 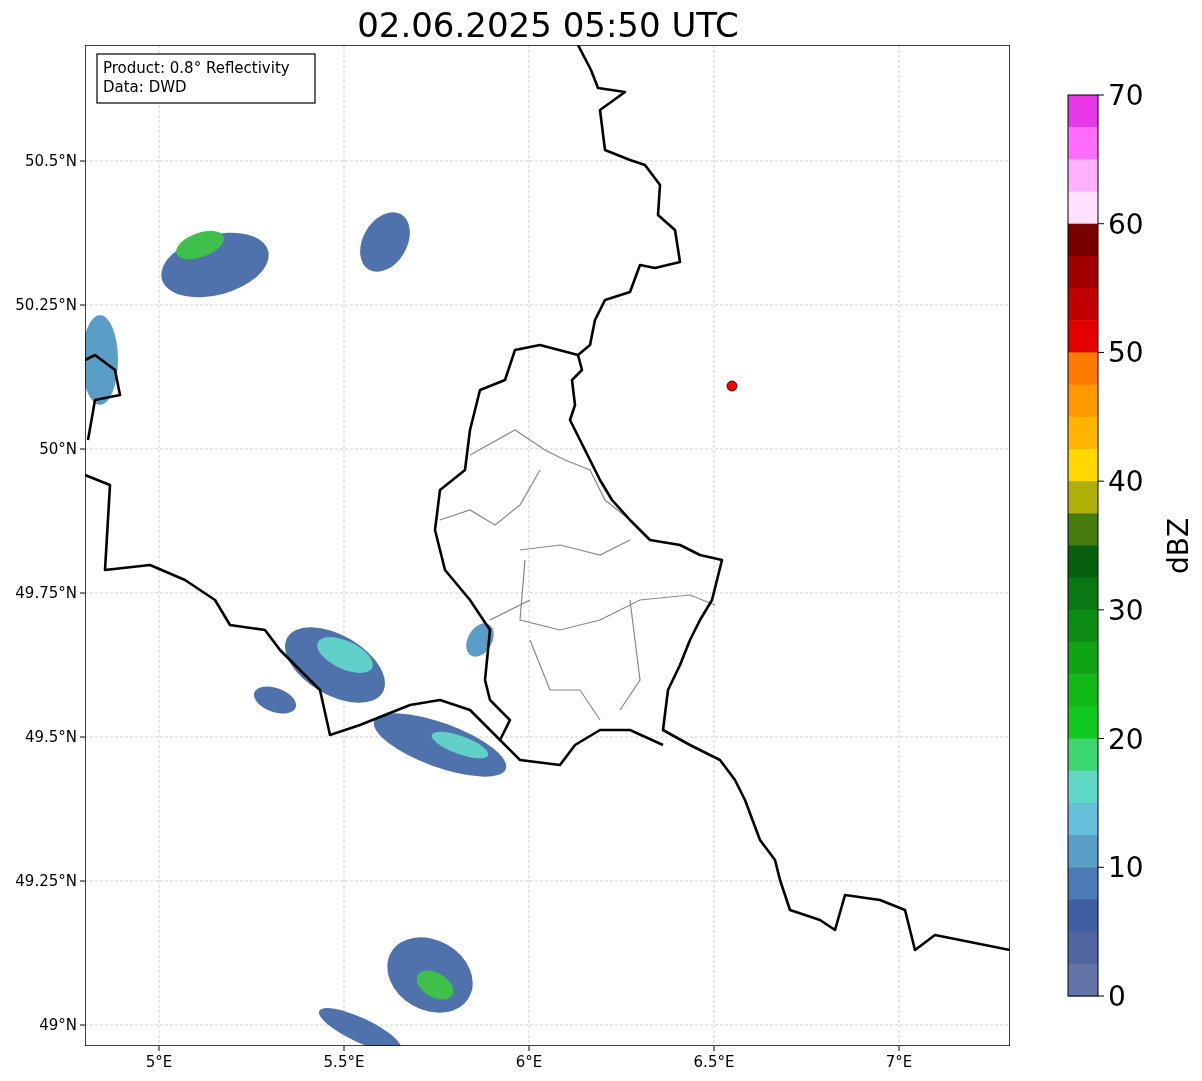 I want to click on x-tick-label: 7°E, so click(x=899, y=1062).